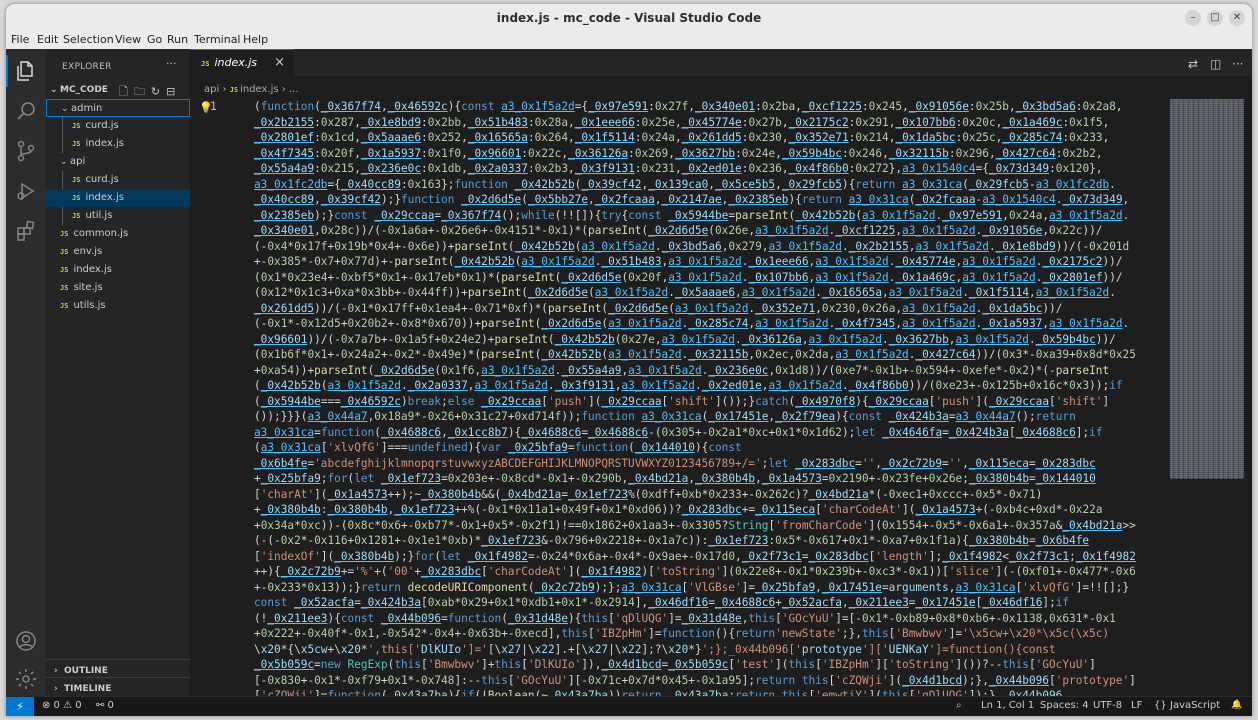 The image size is (1258, 720). What do you see at coordinates (26, 679) in the screenshot?
I see `settings-gear-icon` at bounding box center [26, 679].